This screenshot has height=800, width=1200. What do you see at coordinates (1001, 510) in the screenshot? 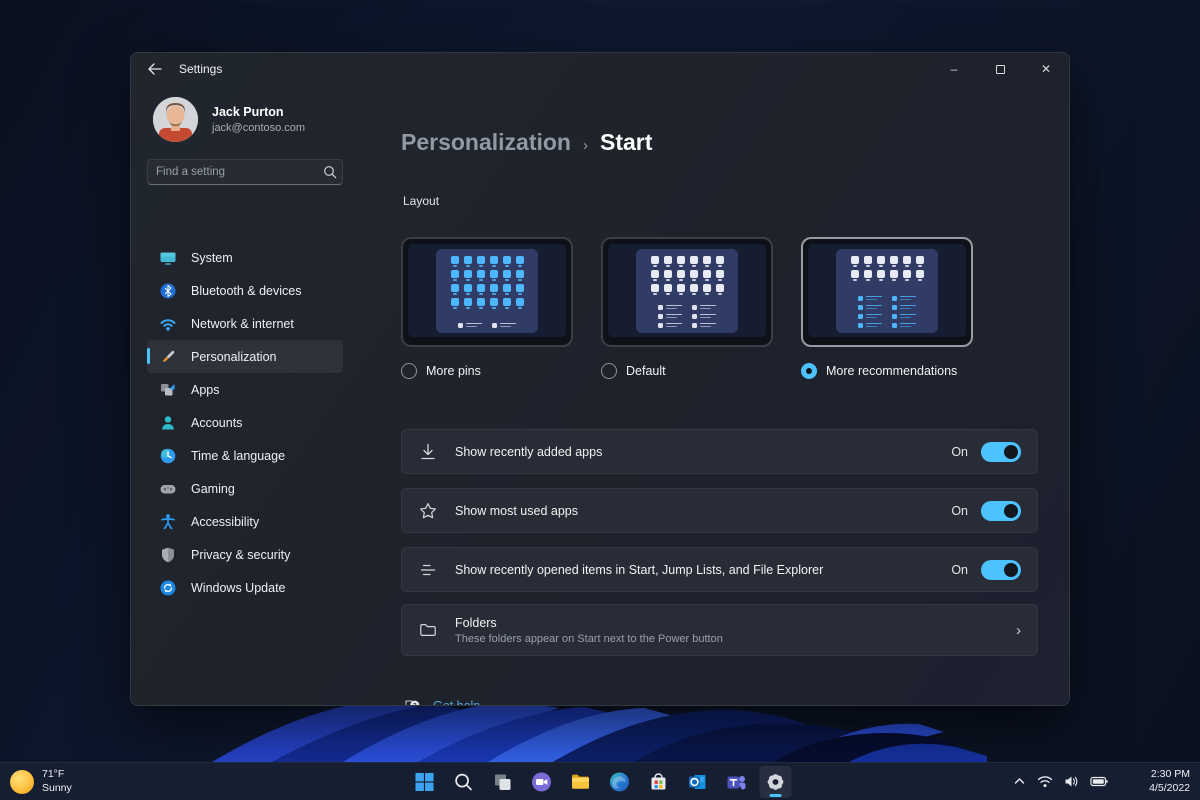
I see `toggle-most-used-apps` at bounding box center [1001, 510].